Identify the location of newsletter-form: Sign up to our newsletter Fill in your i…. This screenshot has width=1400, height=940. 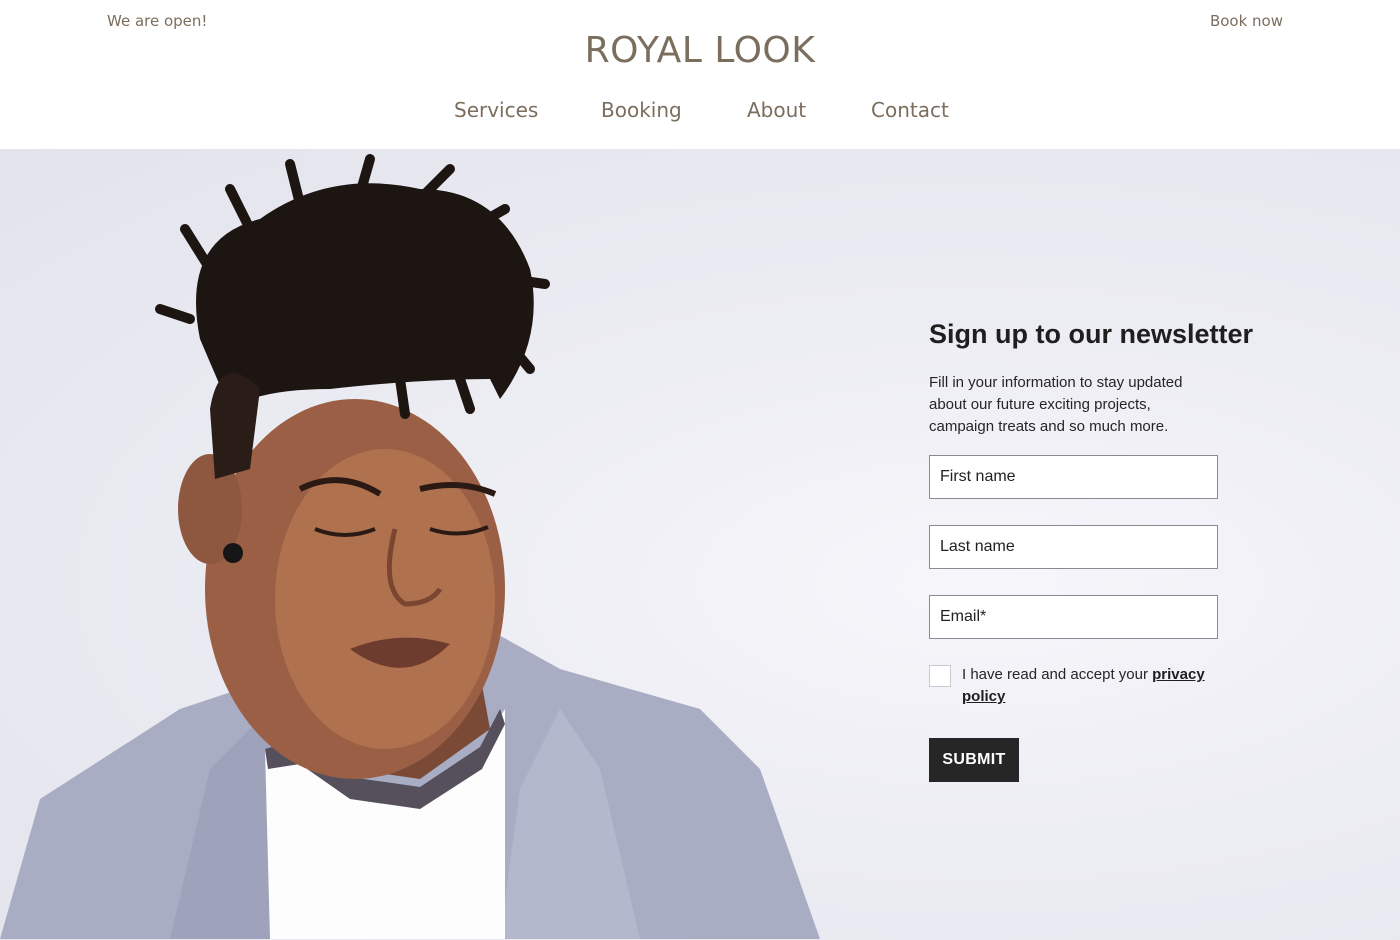
(1099, 550).